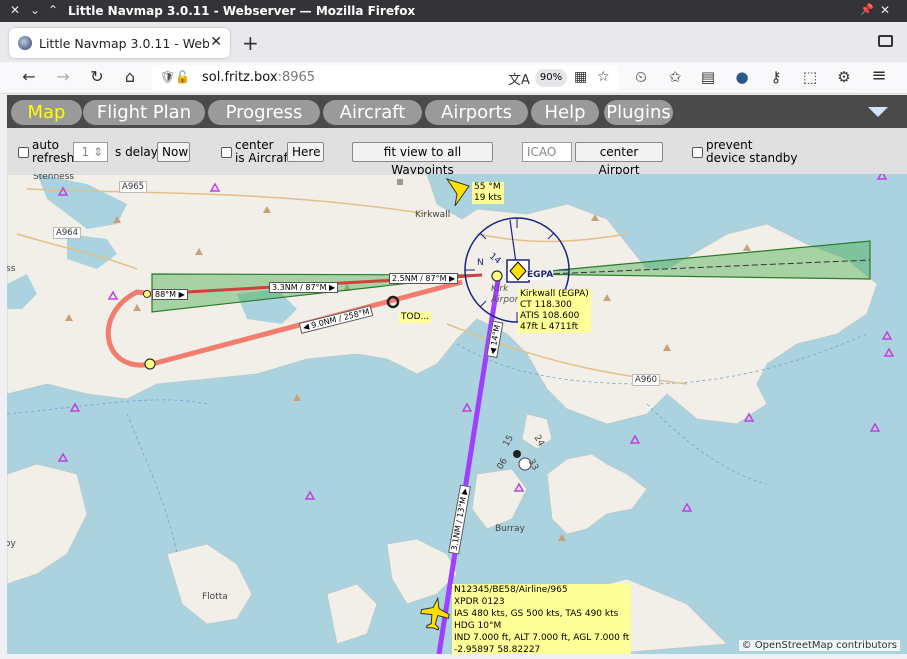  Describe the element at coordinates (708, 77) in the screenshot. I see `container-icon: ▤` at that location.